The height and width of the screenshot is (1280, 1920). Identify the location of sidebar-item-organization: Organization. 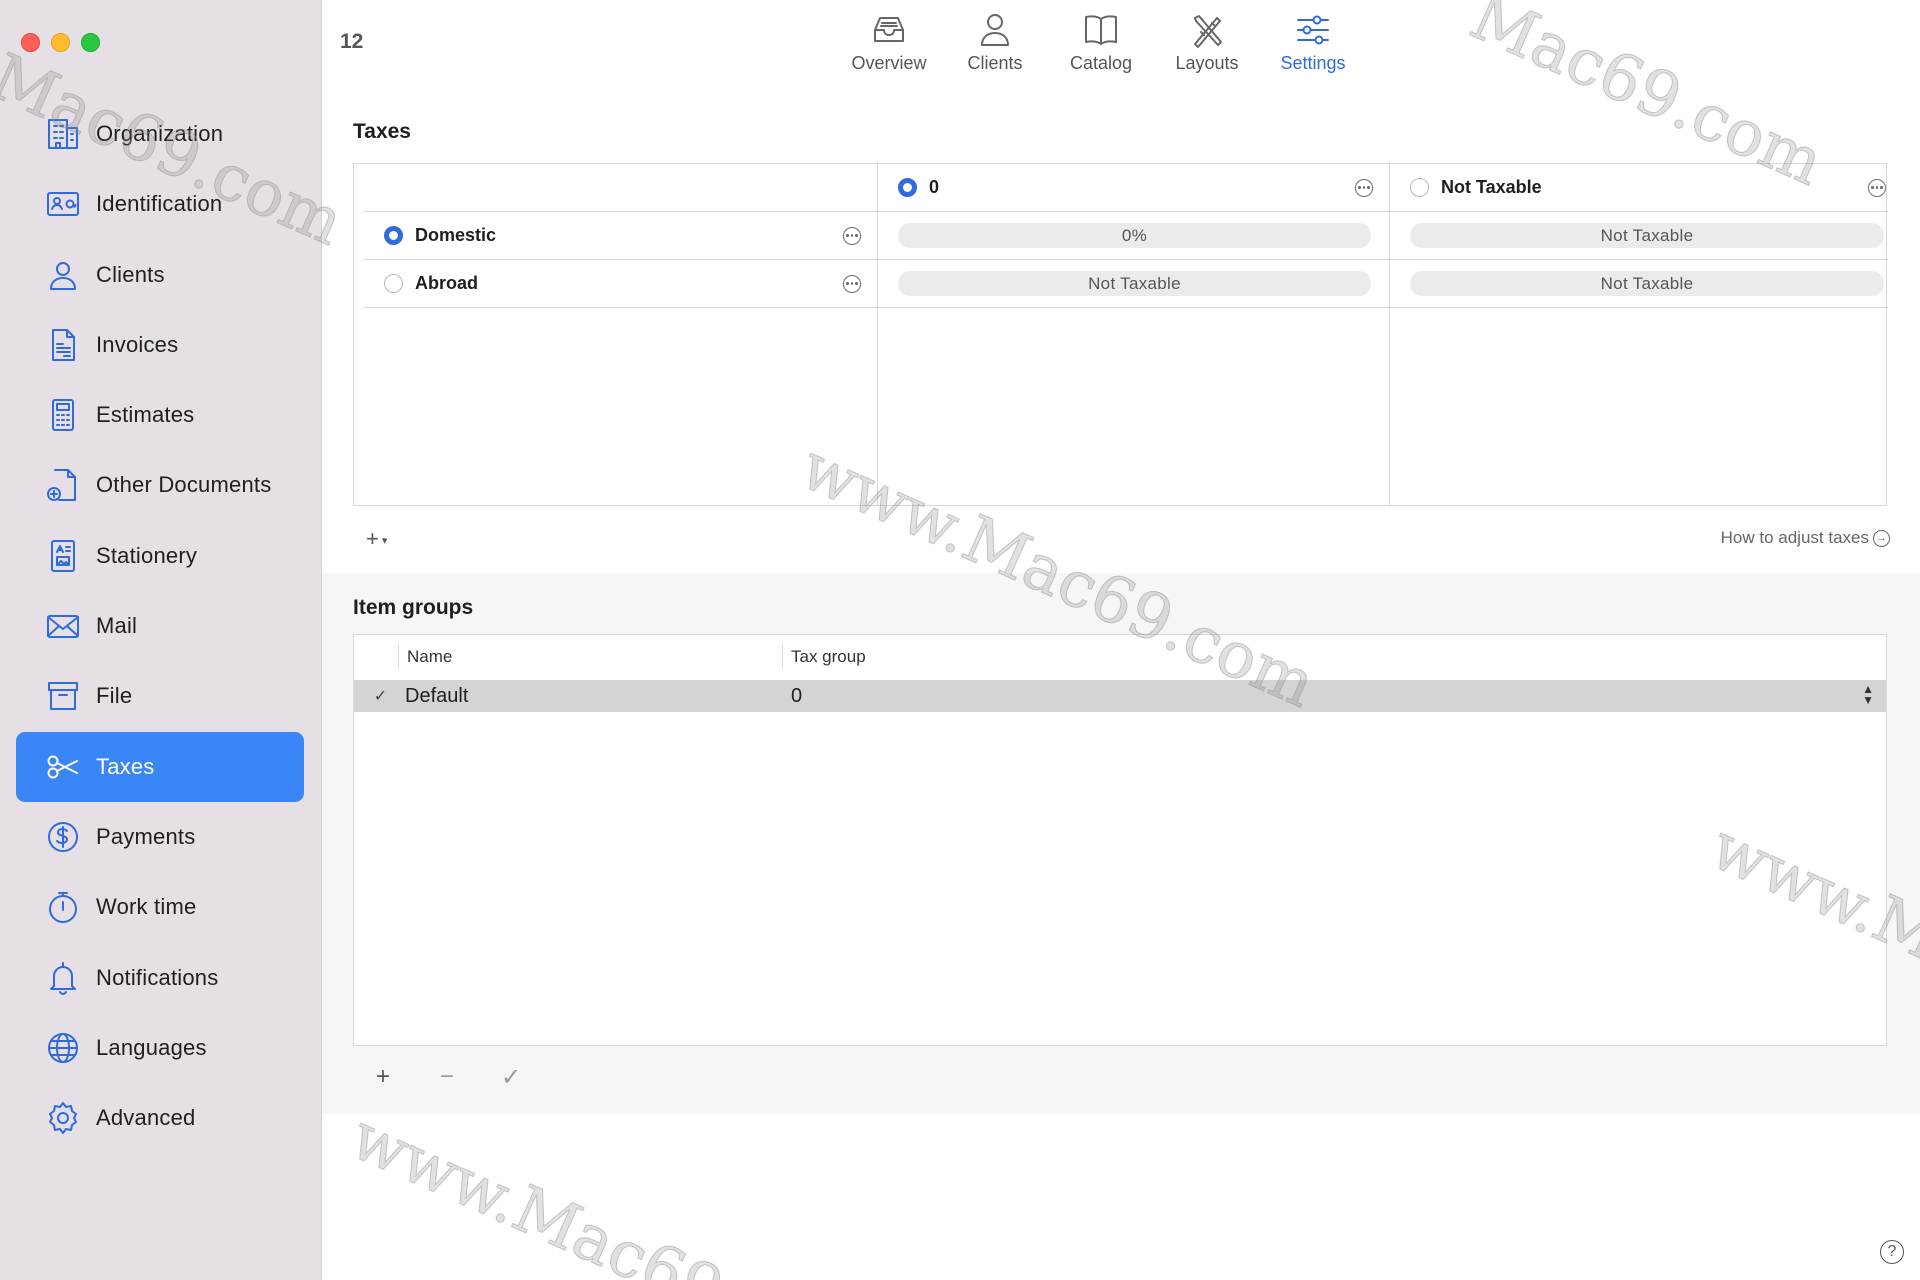
(160, 134).